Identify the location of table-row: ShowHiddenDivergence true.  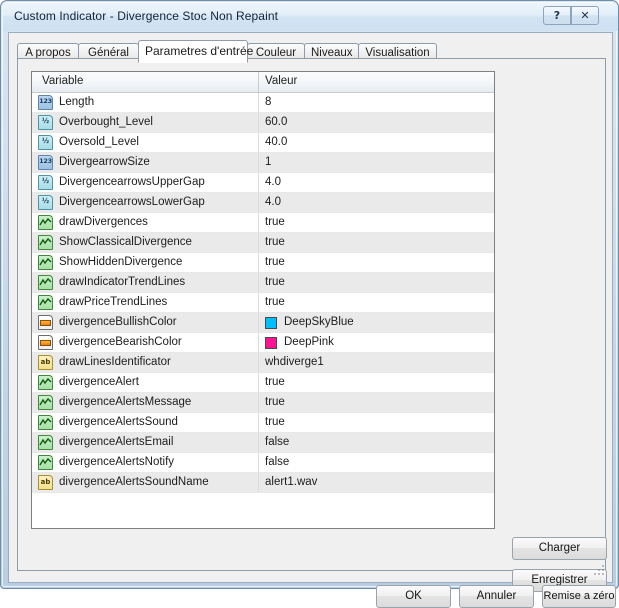
(263, 263).